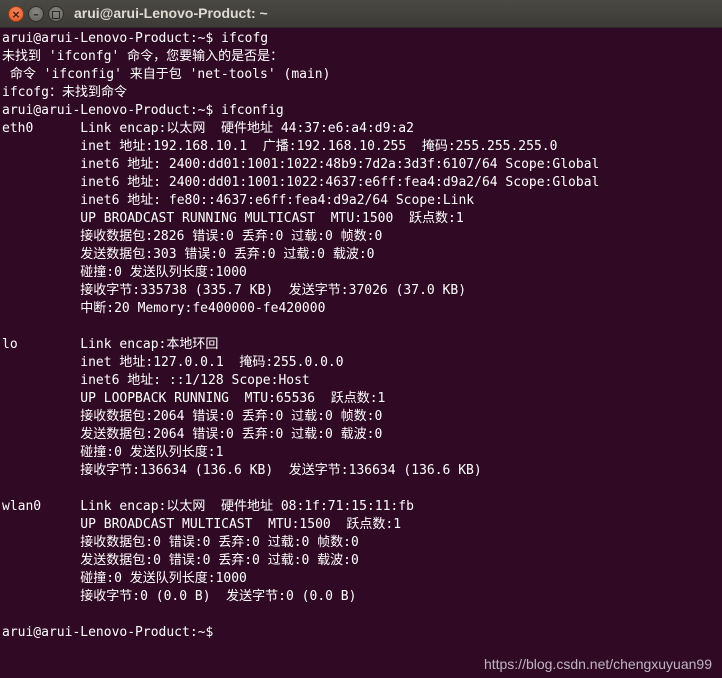  Describe the element at coordinates (56, 14) in the screenshot. I see `maximize-icon` at that location.